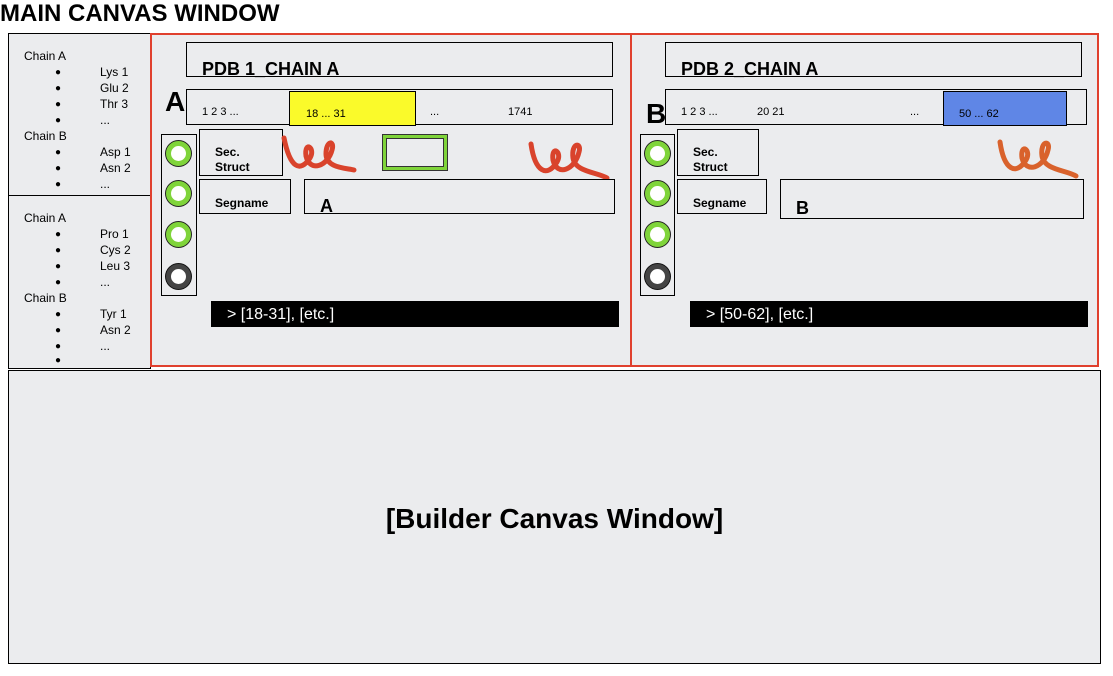  I want to click on main-canvas-title: MAIN CANVAS WINDOW, so click(140, 13).